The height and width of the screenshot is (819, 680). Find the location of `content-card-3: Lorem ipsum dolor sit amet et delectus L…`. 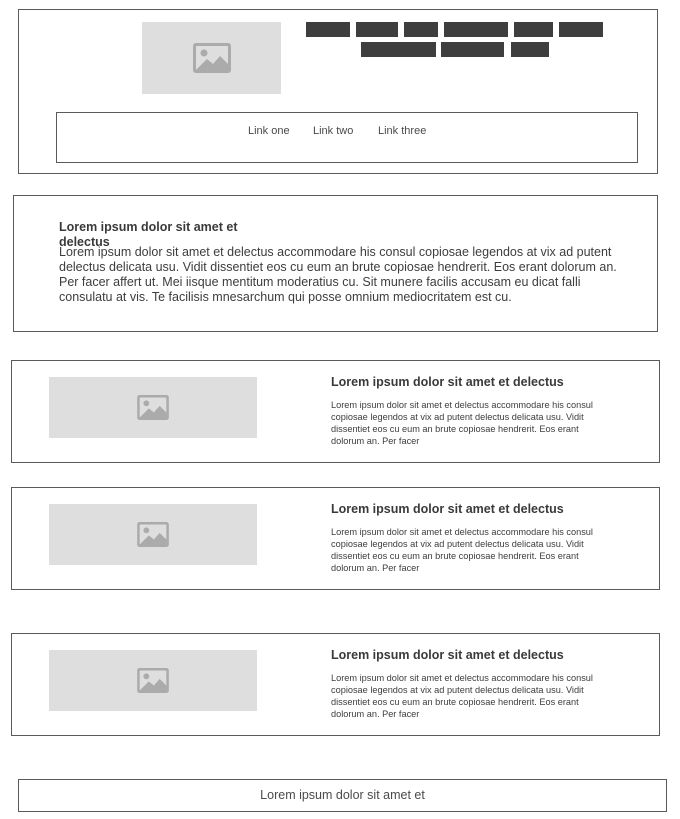

content-card-3: Lorem ipsum dolor sit amet et delectus L… is located at coordinates (335, 684).